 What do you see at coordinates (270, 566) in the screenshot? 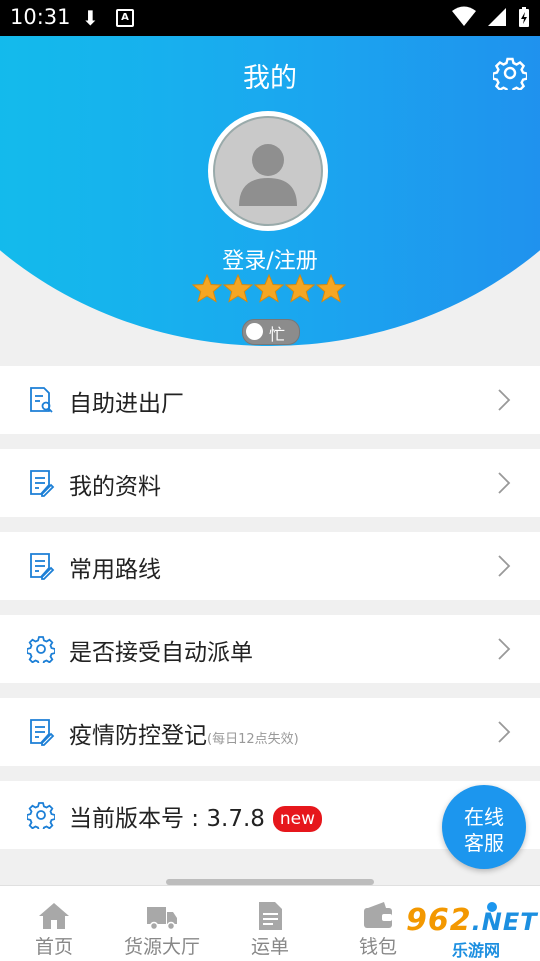
I see `menu-item-common-routes: 常用路线` at bounding box center [270, 566].